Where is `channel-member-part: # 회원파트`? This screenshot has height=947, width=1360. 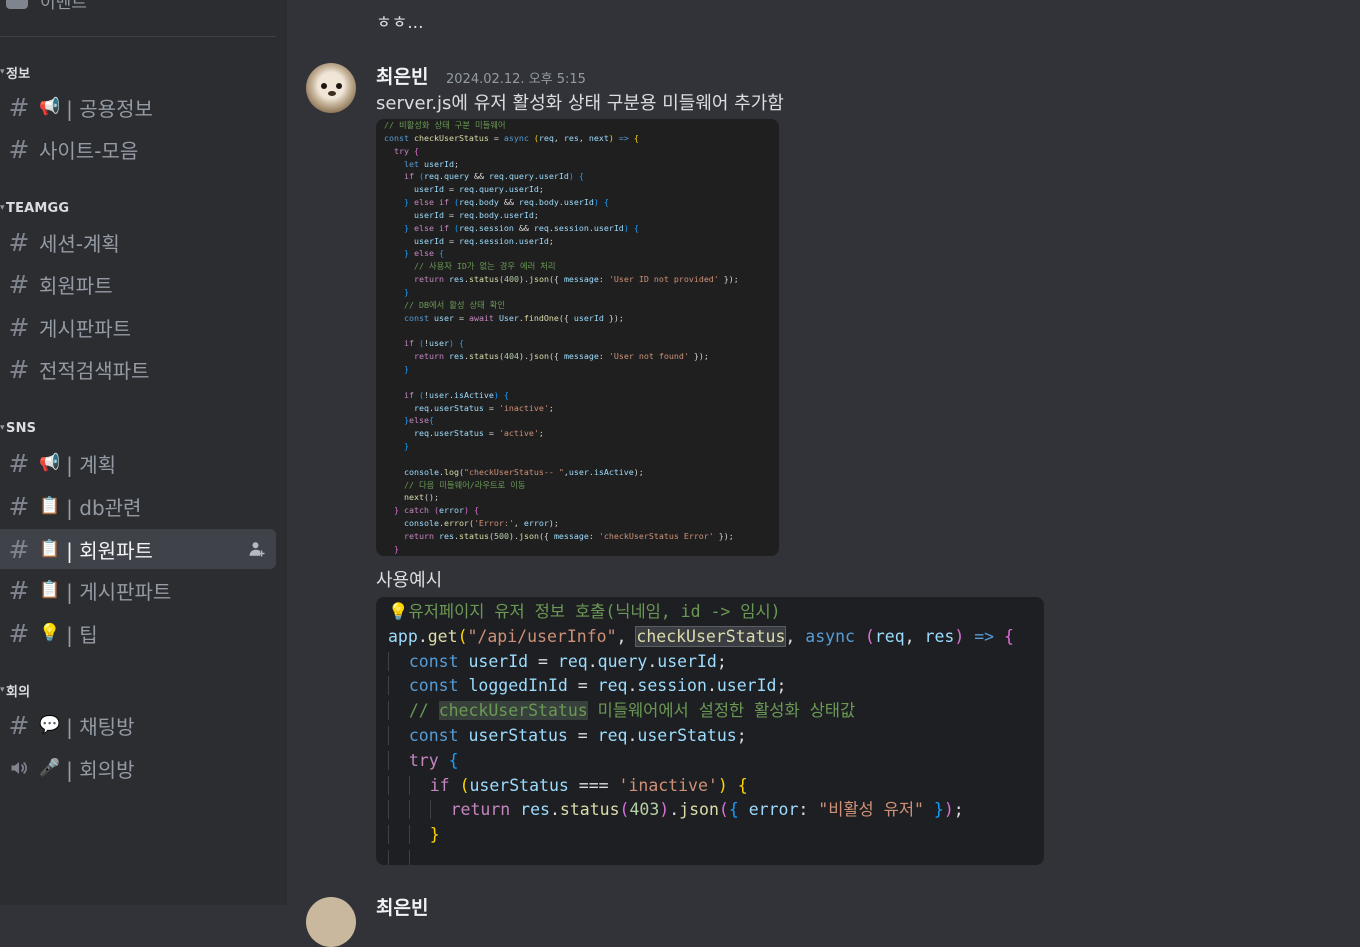 channel-member-part: # 회원파트 is located at coordinates (138, 284).